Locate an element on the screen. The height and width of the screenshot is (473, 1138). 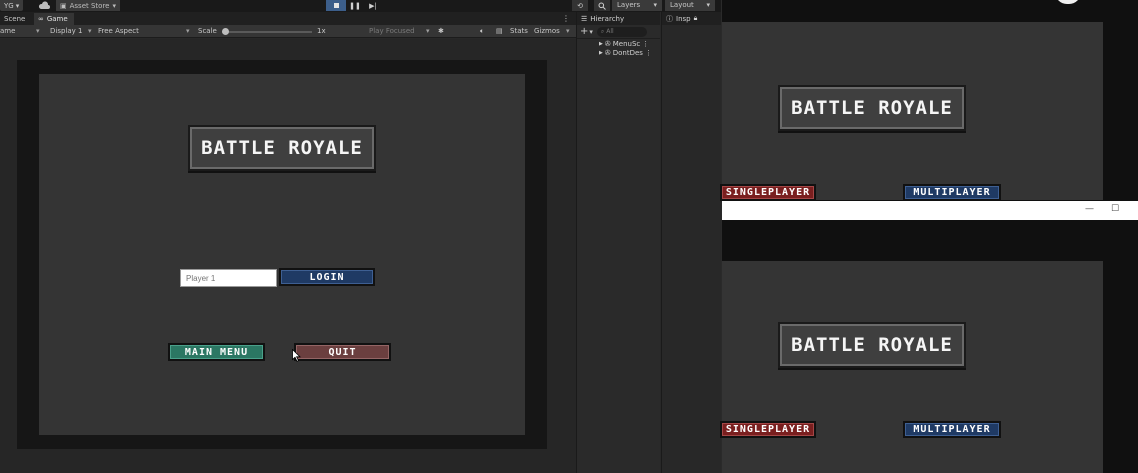
inspector-panel: ⓘ Insp 🔒︎ is located at coordinates (691, 242).